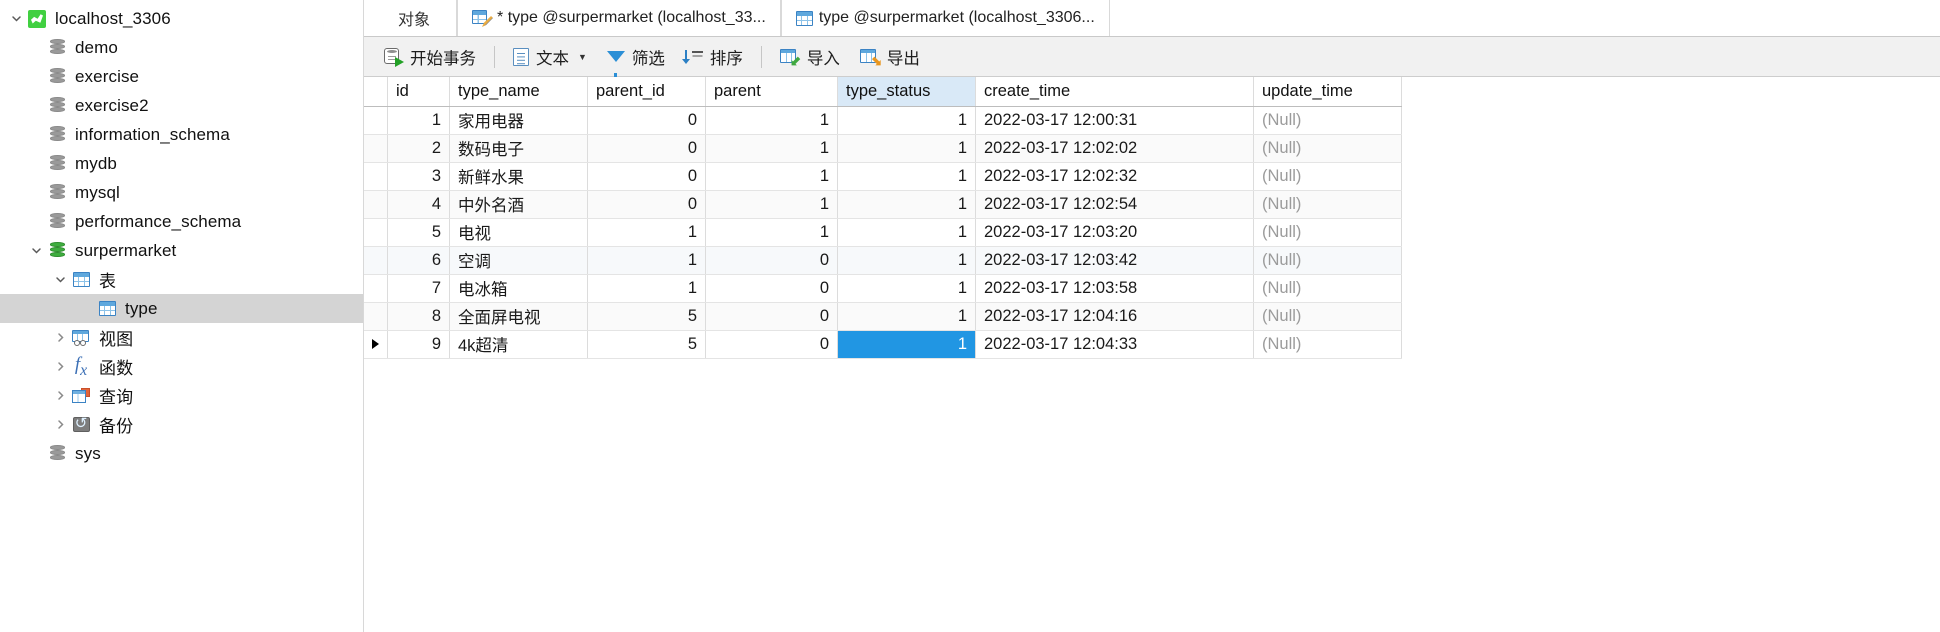  What do you see at coordinates (1114, 148) in the screenshot?
I see `cell-create_time: 2022-03-17 12:02:02` at bounding box center [1114, 148].